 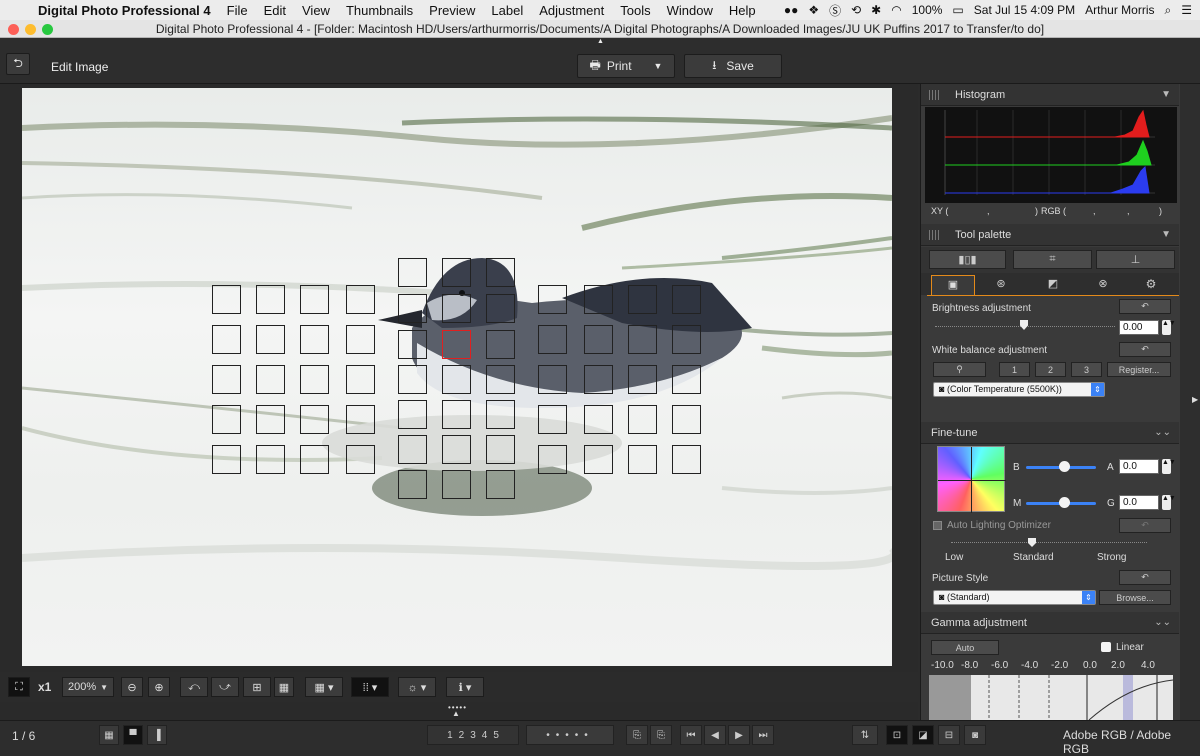 I want to click on adjust-tools-button: ▮▯▮, so click(x=967, y=259).